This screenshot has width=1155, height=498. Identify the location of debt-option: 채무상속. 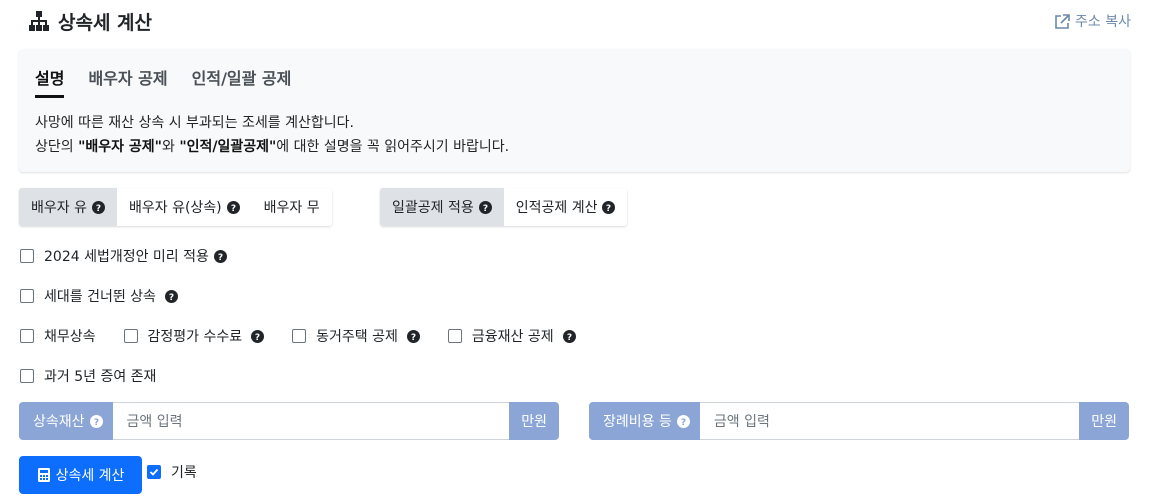
(58, 336).